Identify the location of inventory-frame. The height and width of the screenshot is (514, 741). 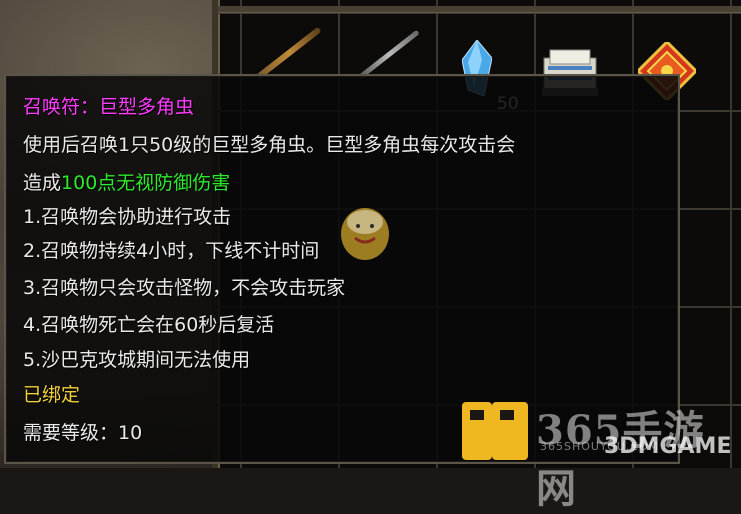
(479, 9).